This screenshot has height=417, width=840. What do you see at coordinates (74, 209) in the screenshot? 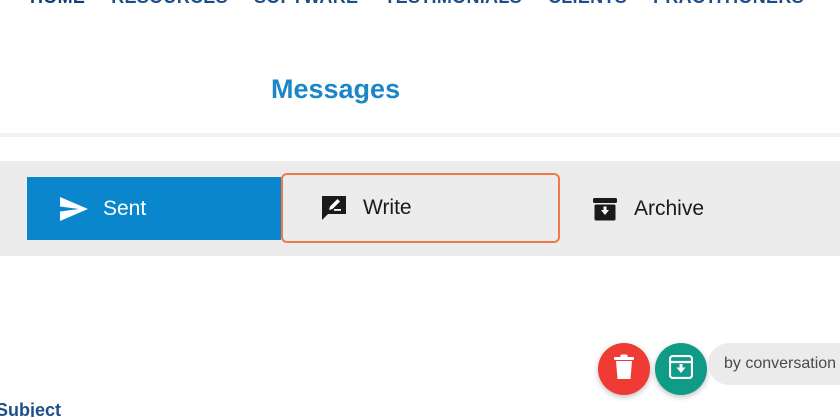
I see `send-icon` at bounding box center [74, 209].